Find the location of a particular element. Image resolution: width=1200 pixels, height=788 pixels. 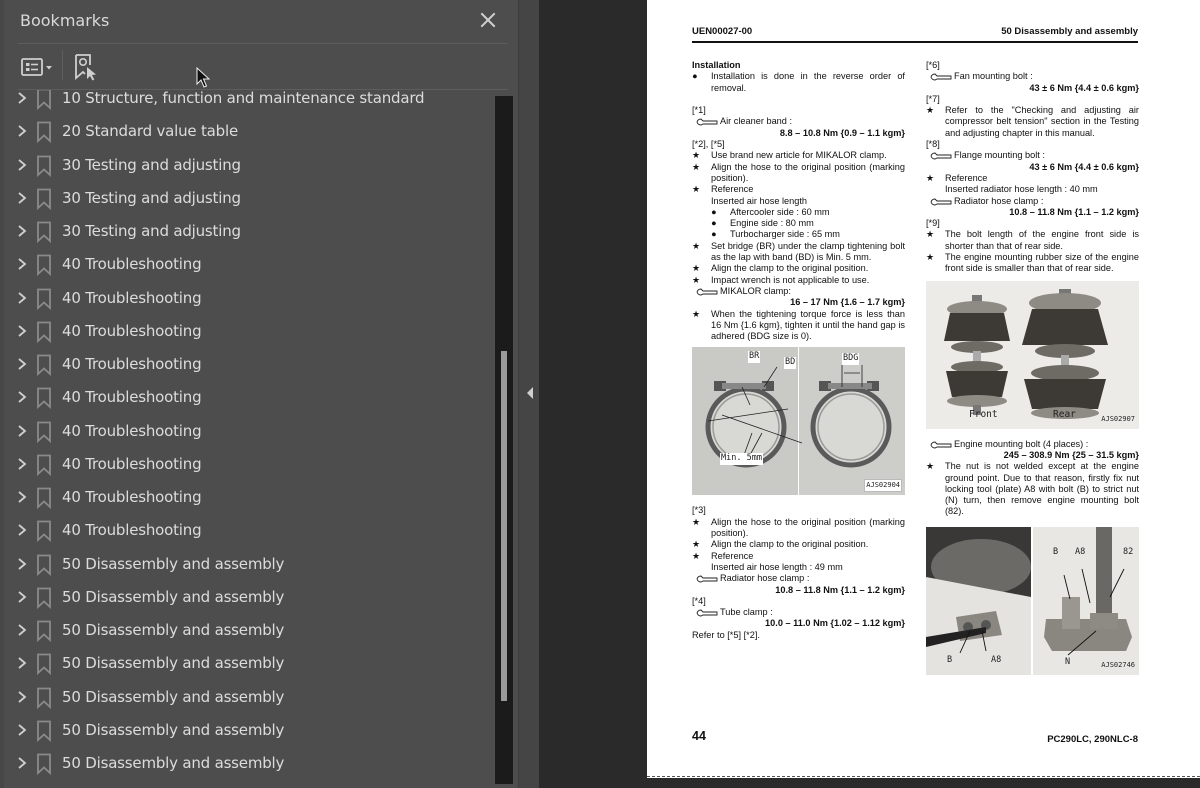

page-header-doc-code: UEN00027-00 is located at coordinates (722, 31).